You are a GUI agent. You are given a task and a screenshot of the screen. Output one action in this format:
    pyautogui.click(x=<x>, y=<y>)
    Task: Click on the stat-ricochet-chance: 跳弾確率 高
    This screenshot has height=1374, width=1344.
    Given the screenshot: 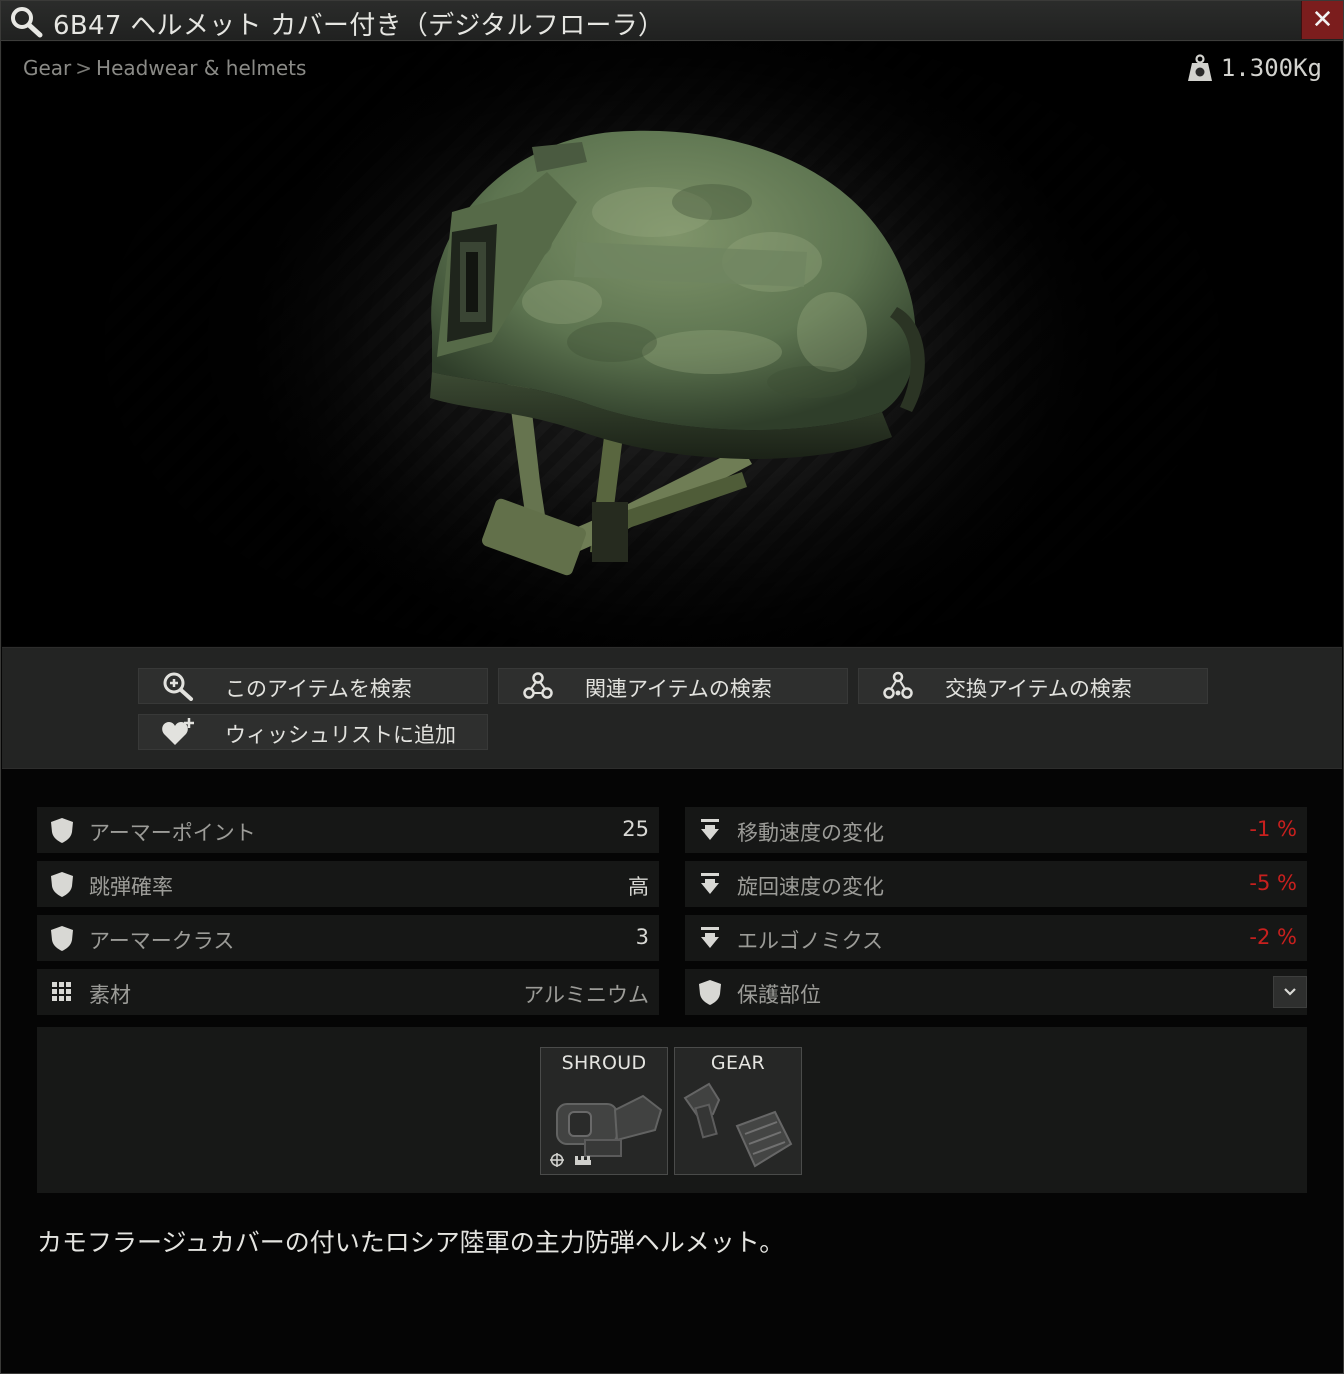 What is the action you would take?
    pyautogui.click(x=348, y=884)
    